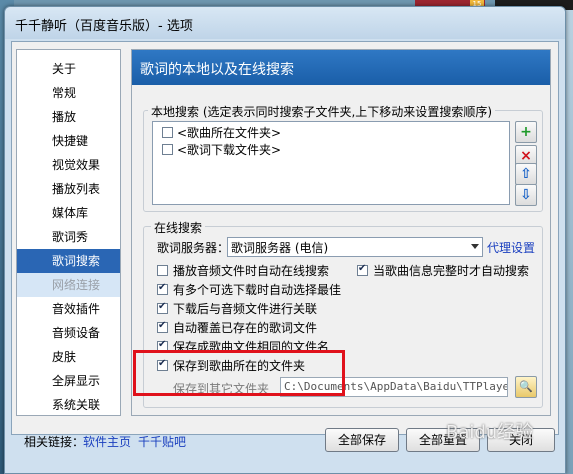  Describe the element at coordinates (162, 307) in the screenshot. I see `associate-after-download-checkbox` at that location.